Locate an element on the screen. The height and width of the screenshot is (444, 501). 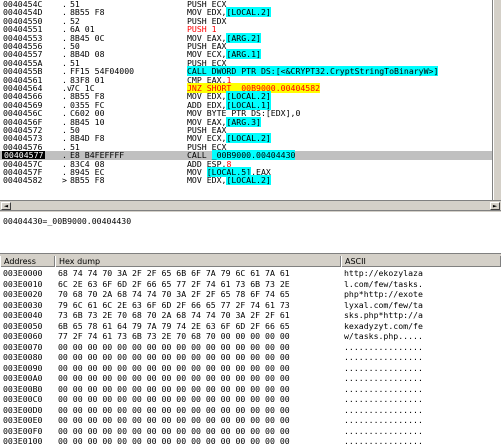
dump-address: 003E00D0 is located at coordinates (23, 409).